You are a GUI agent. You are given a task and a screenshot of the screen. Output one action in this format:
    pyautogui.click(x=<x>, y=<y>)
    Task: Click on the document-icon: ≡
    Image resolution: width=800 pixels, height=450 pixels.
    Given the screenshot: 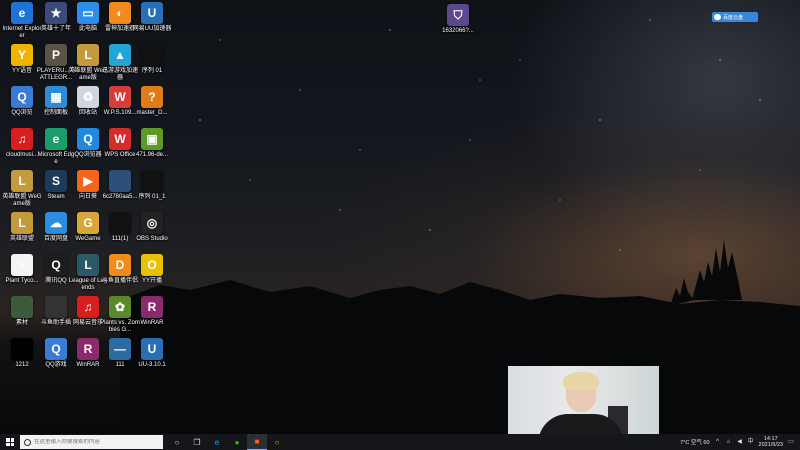 What is the action you would take?
    pyautogui.click(x=22, y=265)
    